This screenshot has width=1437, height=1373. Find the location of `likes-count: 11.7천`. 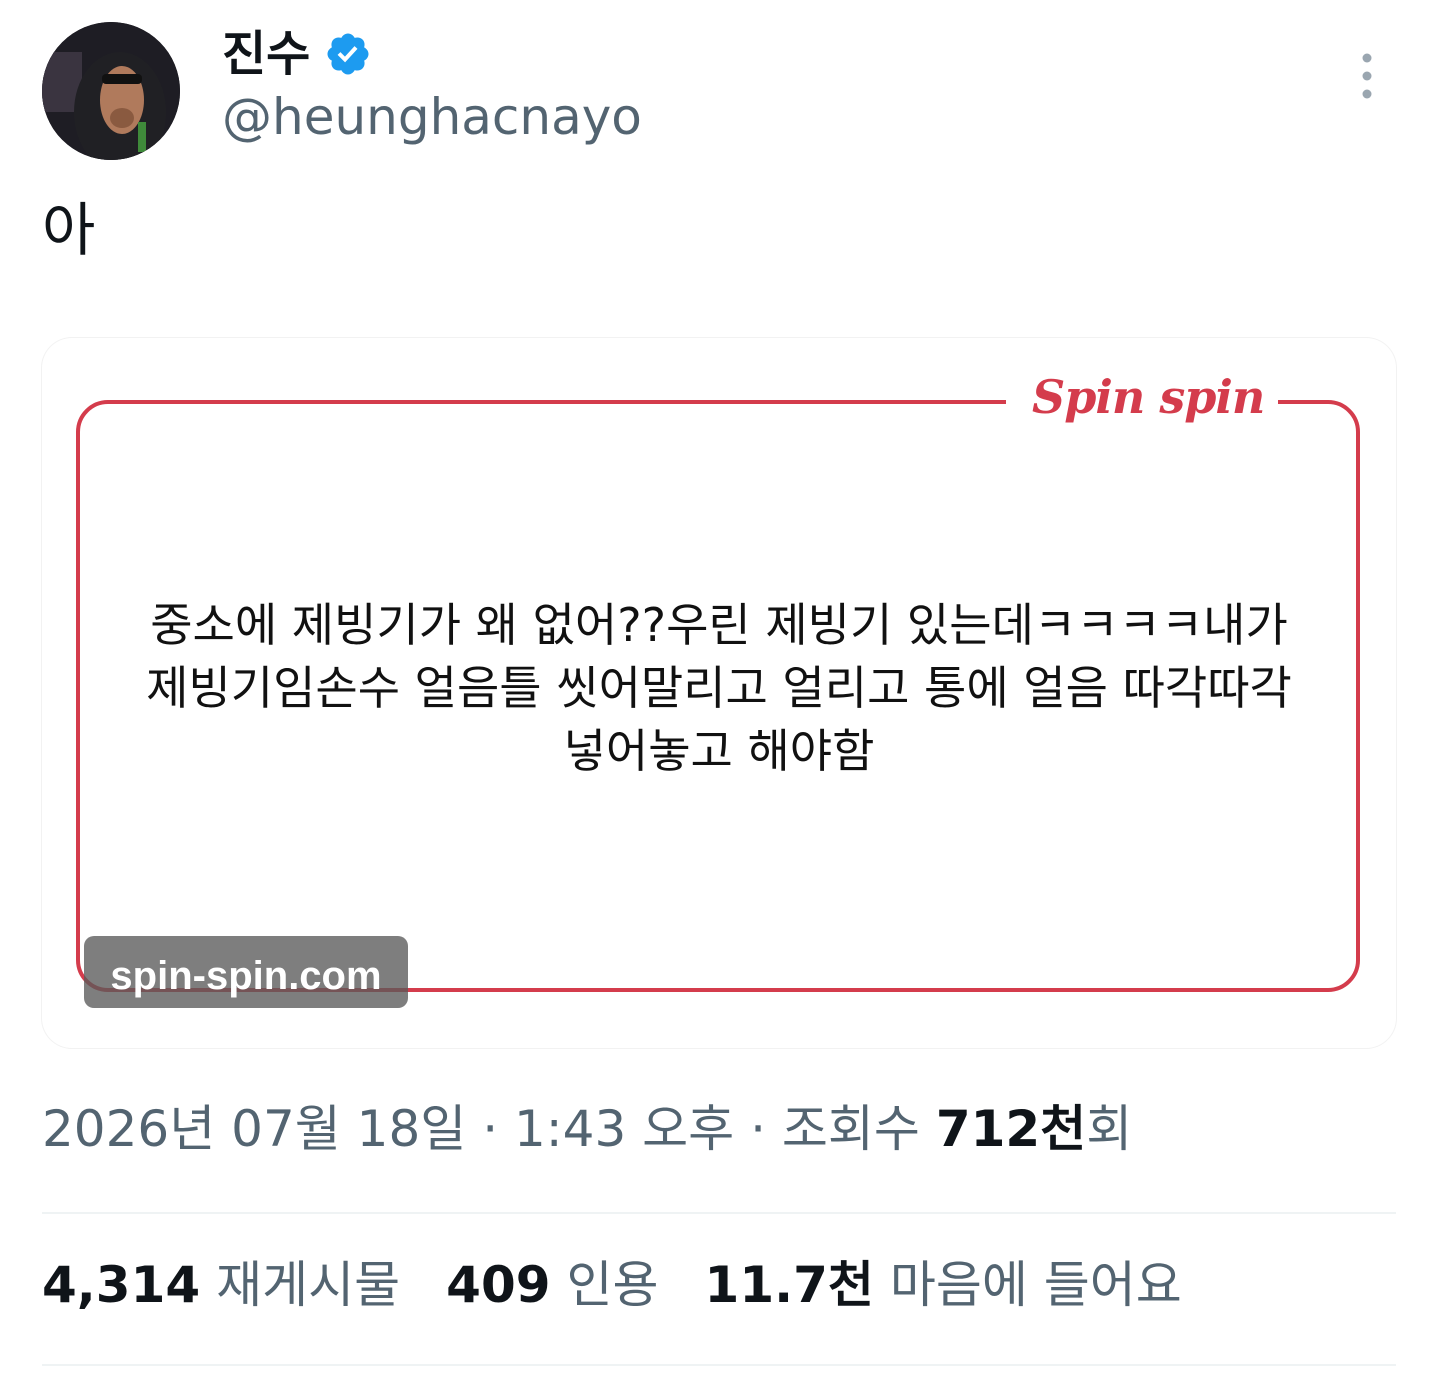

likes-count: 11.7천 is located at coordinates (789, 1285).